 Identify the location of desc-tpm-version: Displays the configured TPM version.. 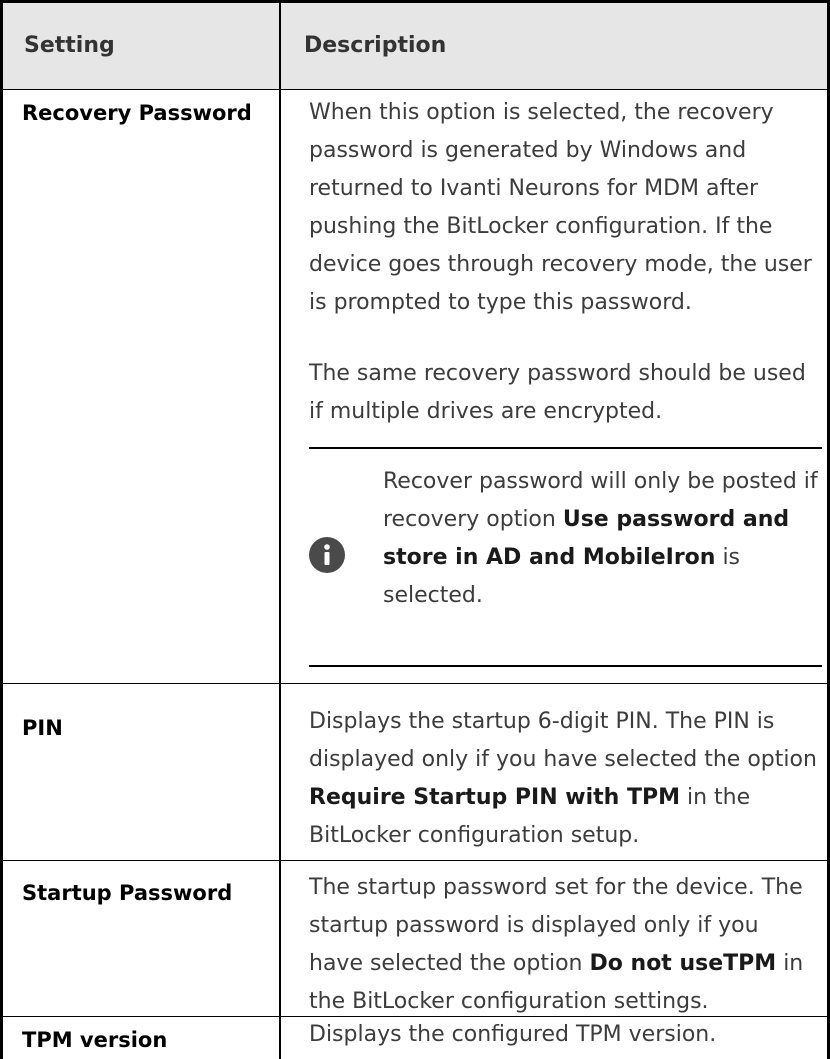
(513, 1034).